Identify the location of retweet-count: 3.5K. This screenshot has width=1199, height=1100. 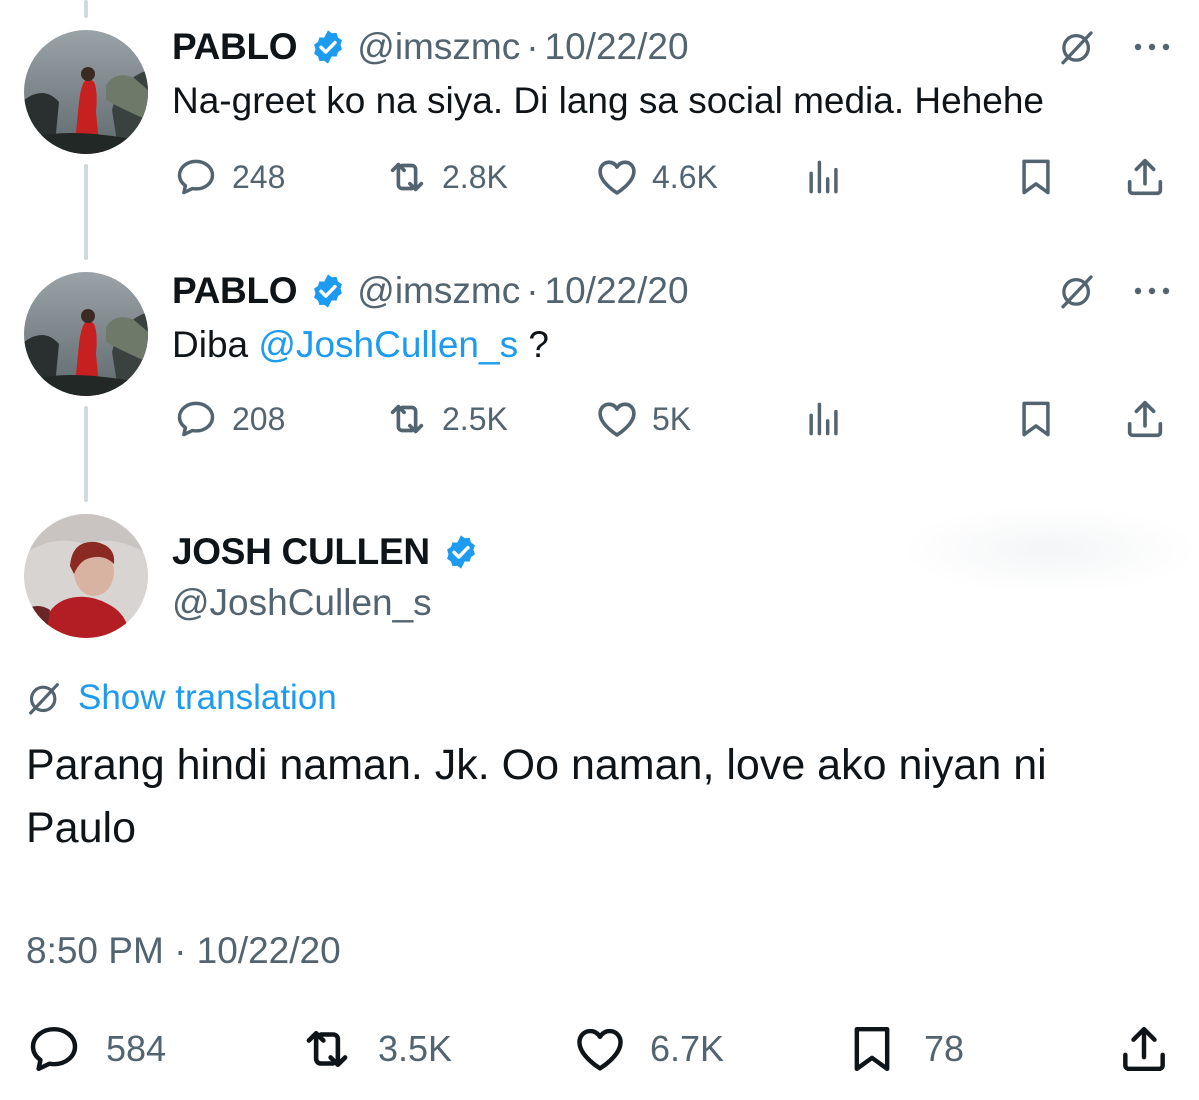
(415, 1048).